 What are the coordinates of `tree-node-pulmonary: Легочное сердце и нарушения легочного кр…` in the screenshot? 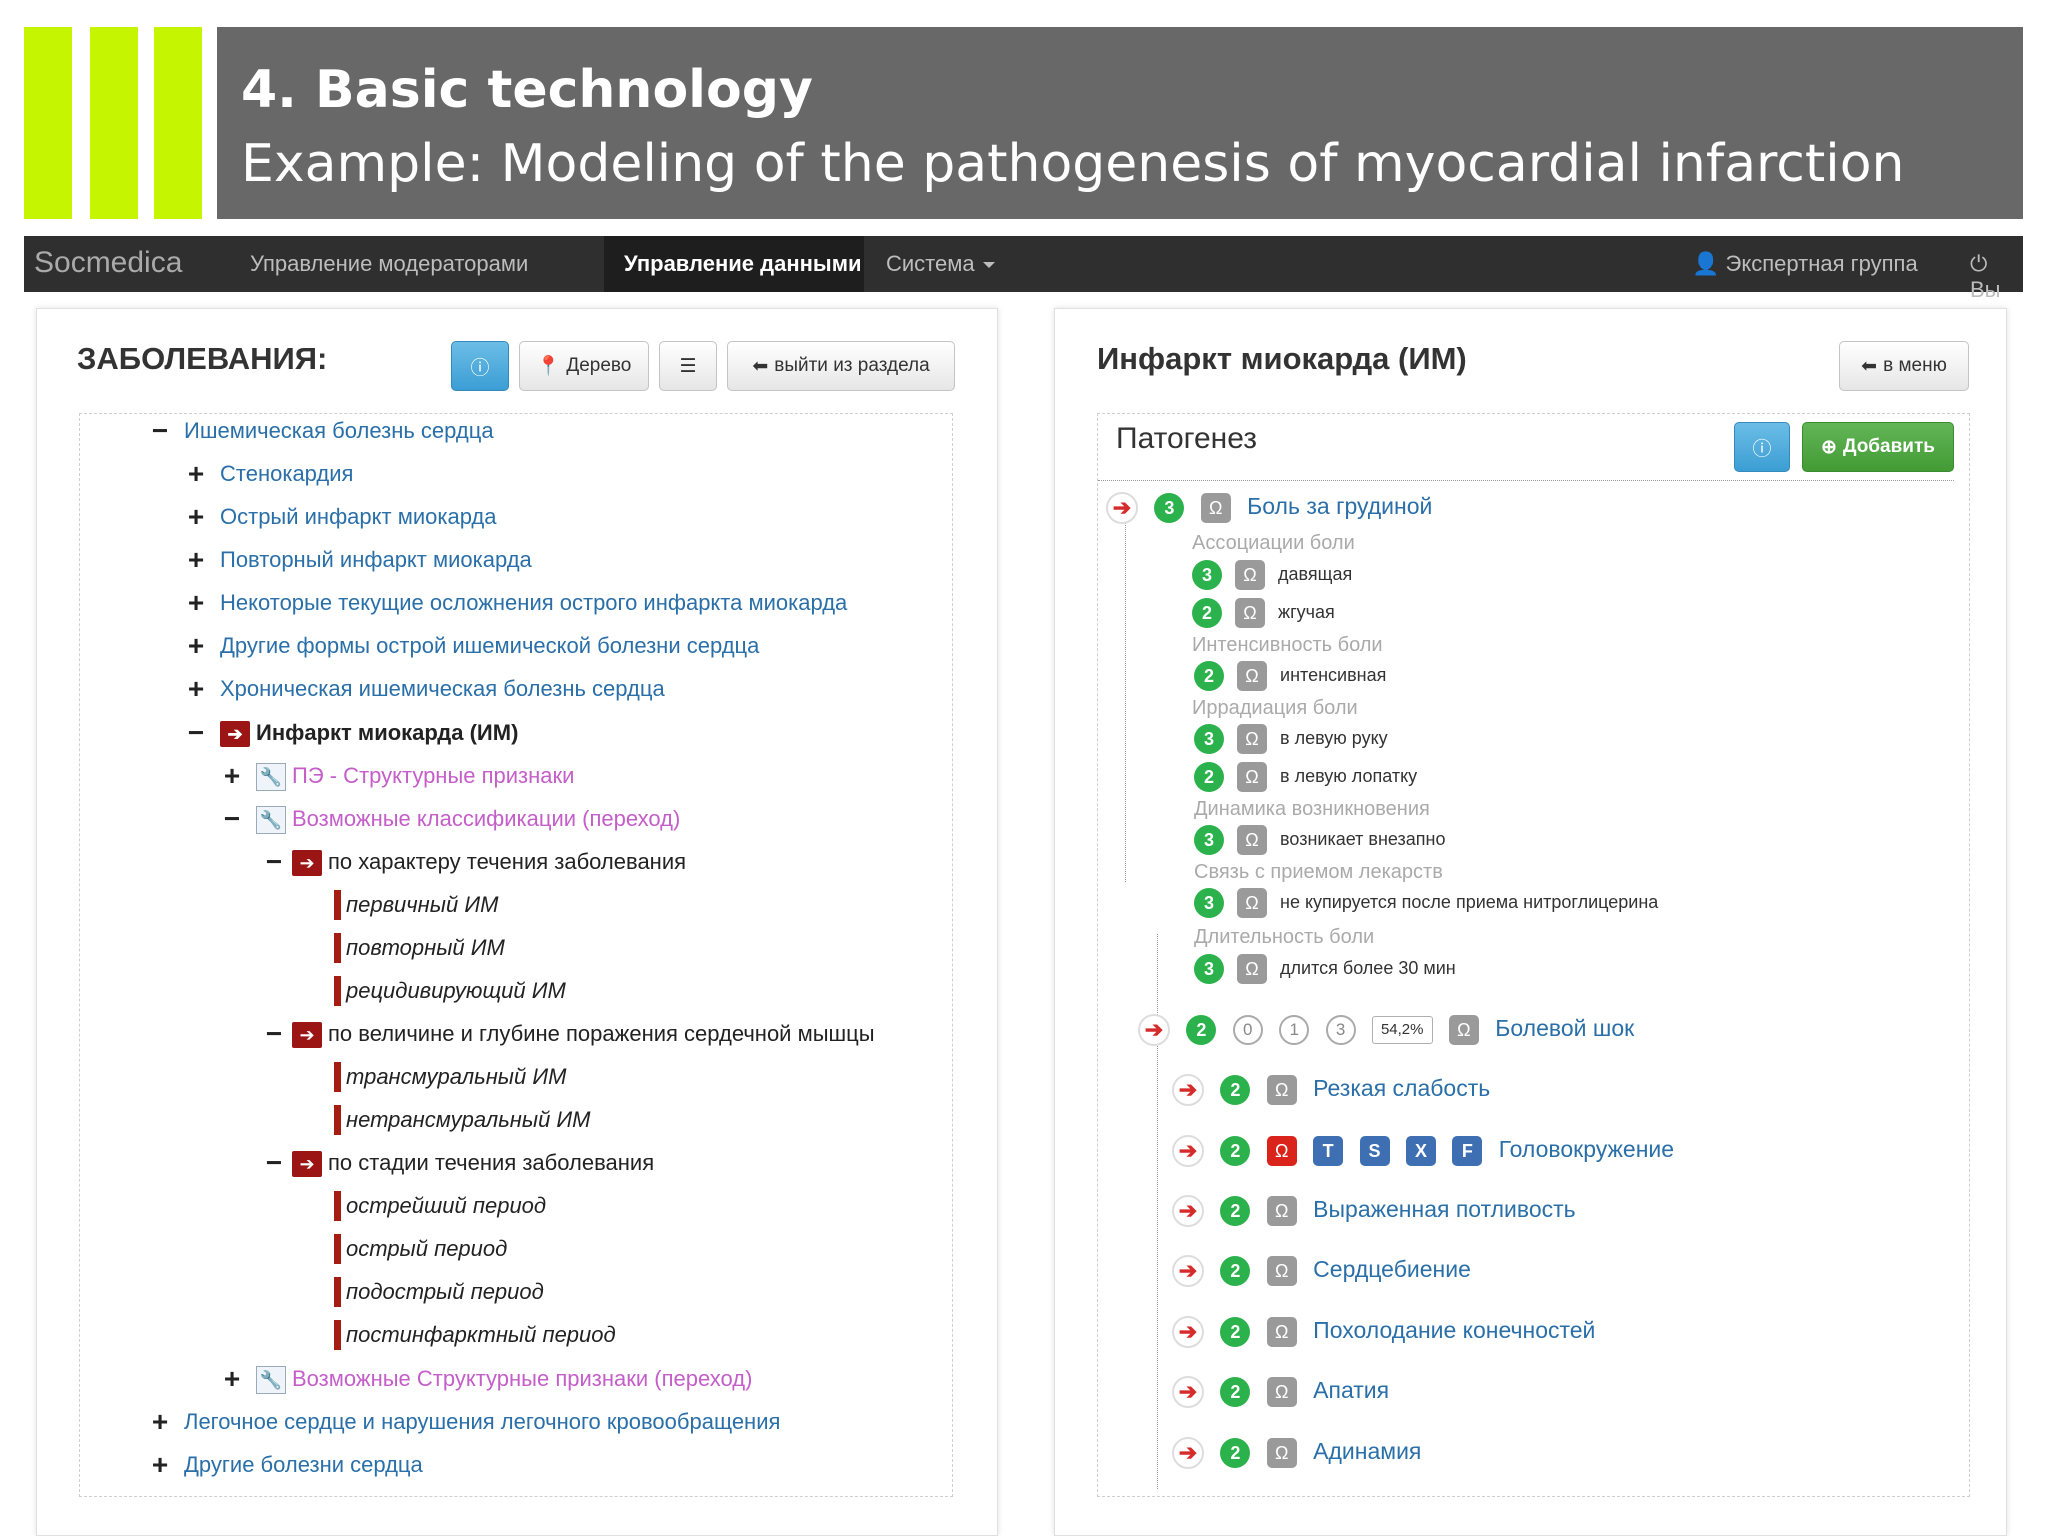 It's located at (482, 1422).